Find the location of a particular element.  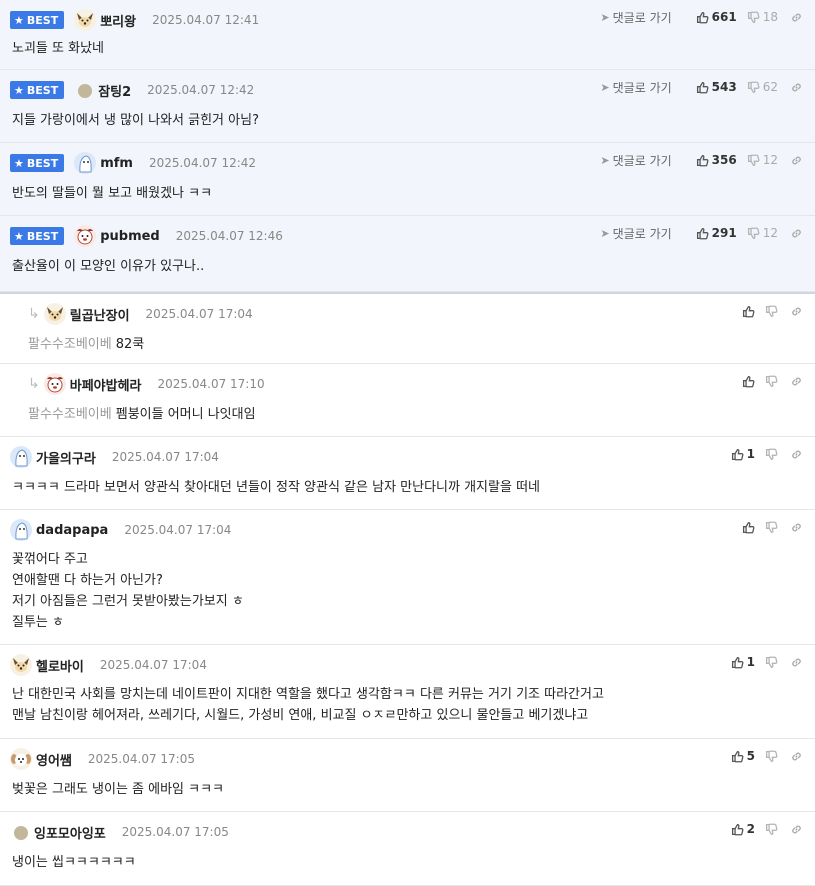

comment-line: 노괴들 또 화났네 is located at coordinates (58, 48).